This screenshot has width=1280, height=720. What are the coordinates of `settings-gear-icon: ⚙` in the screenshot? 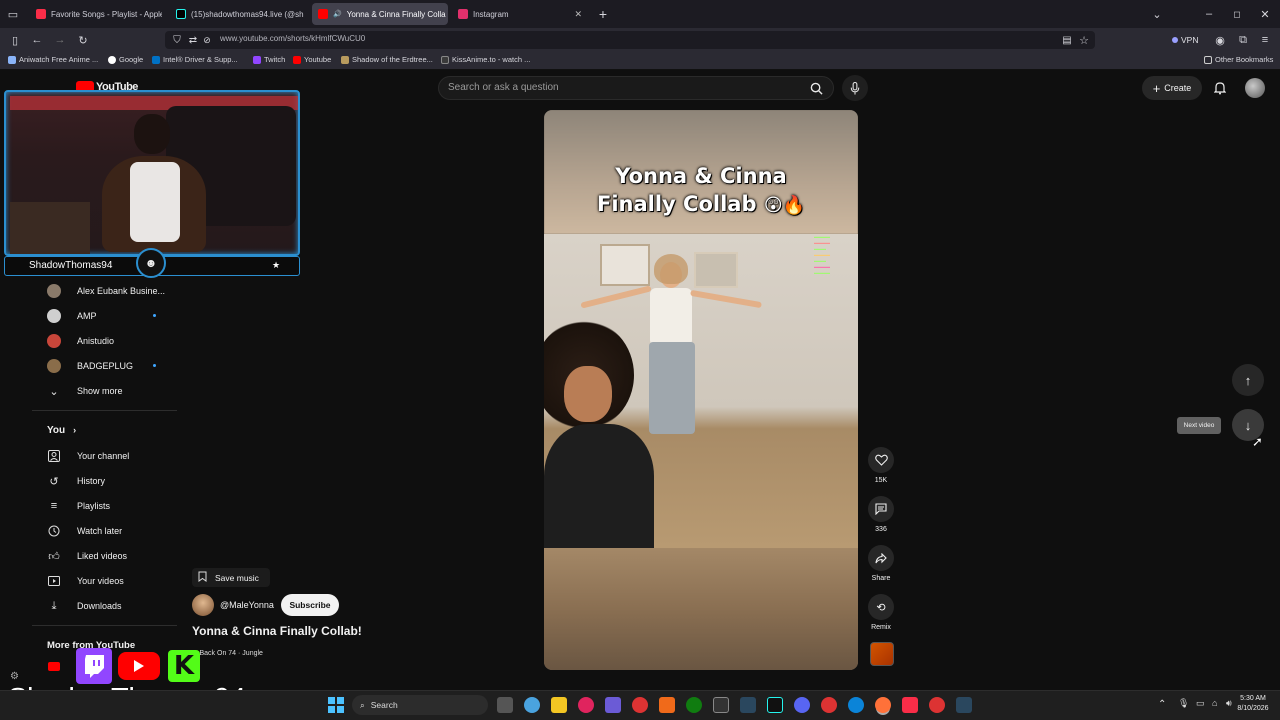 It's located at (14, 676).